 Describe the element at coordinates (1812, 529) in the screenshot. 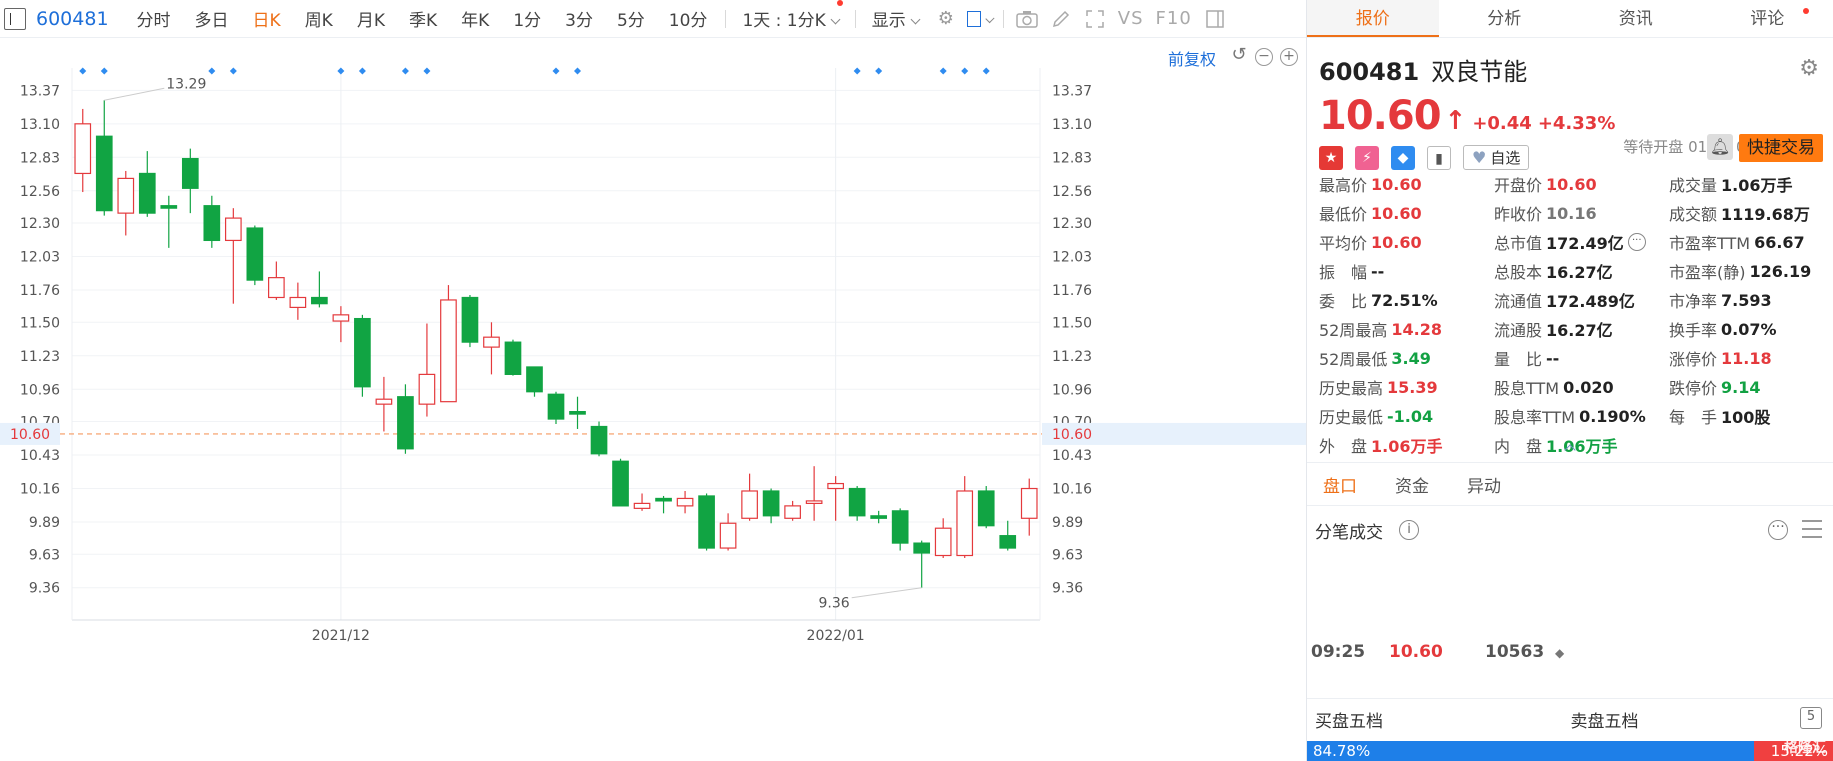

I see `list-icon` at that location.